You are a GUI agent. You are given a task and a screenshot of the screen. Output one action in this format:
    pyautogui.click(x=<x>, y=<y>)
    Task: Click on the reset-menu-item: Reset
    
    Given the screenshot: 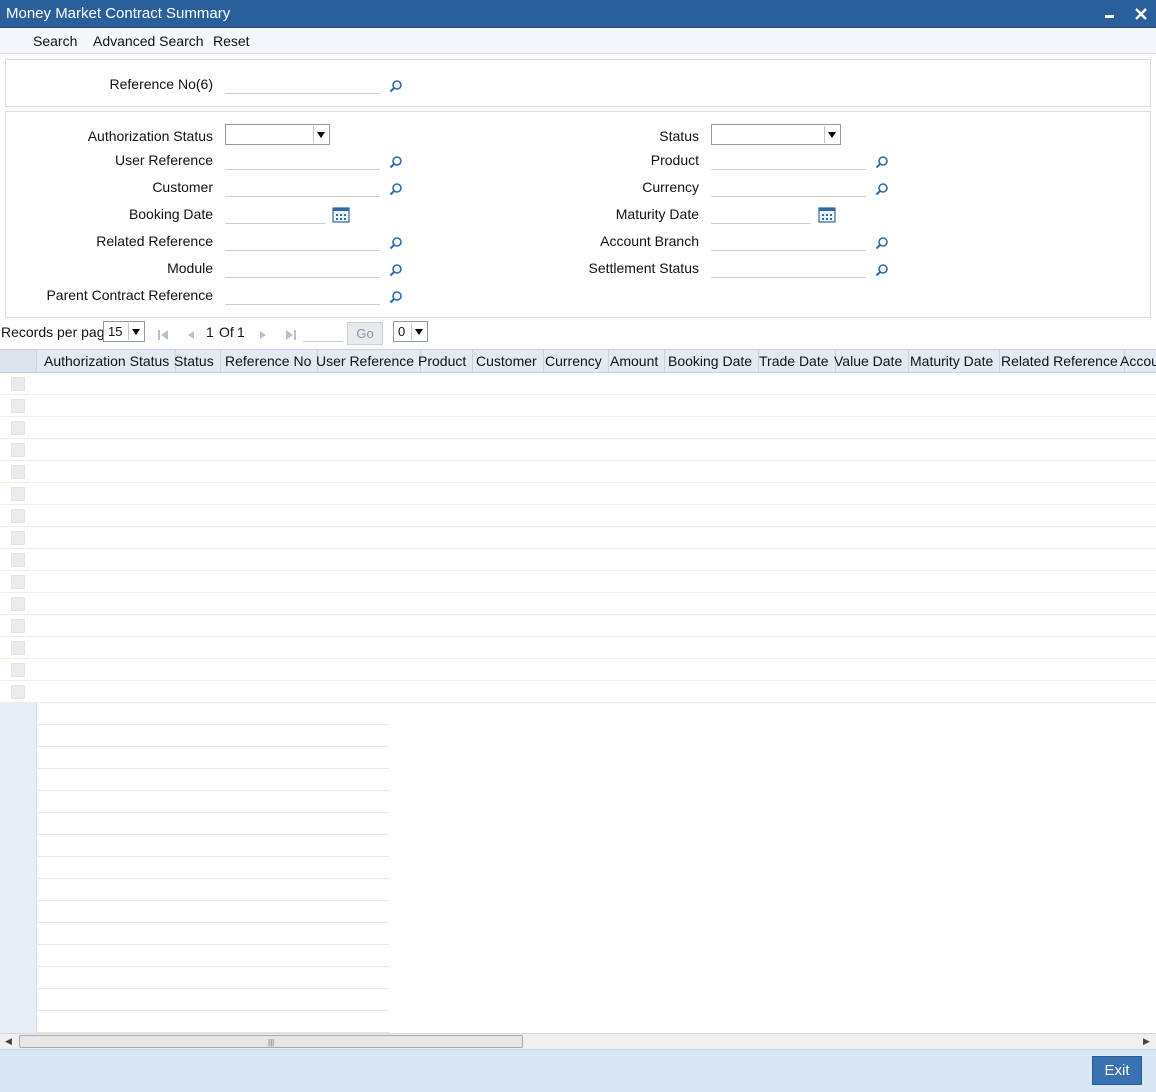 What is the action you would take?
    pyautogui.click(x=231, y=41)
    